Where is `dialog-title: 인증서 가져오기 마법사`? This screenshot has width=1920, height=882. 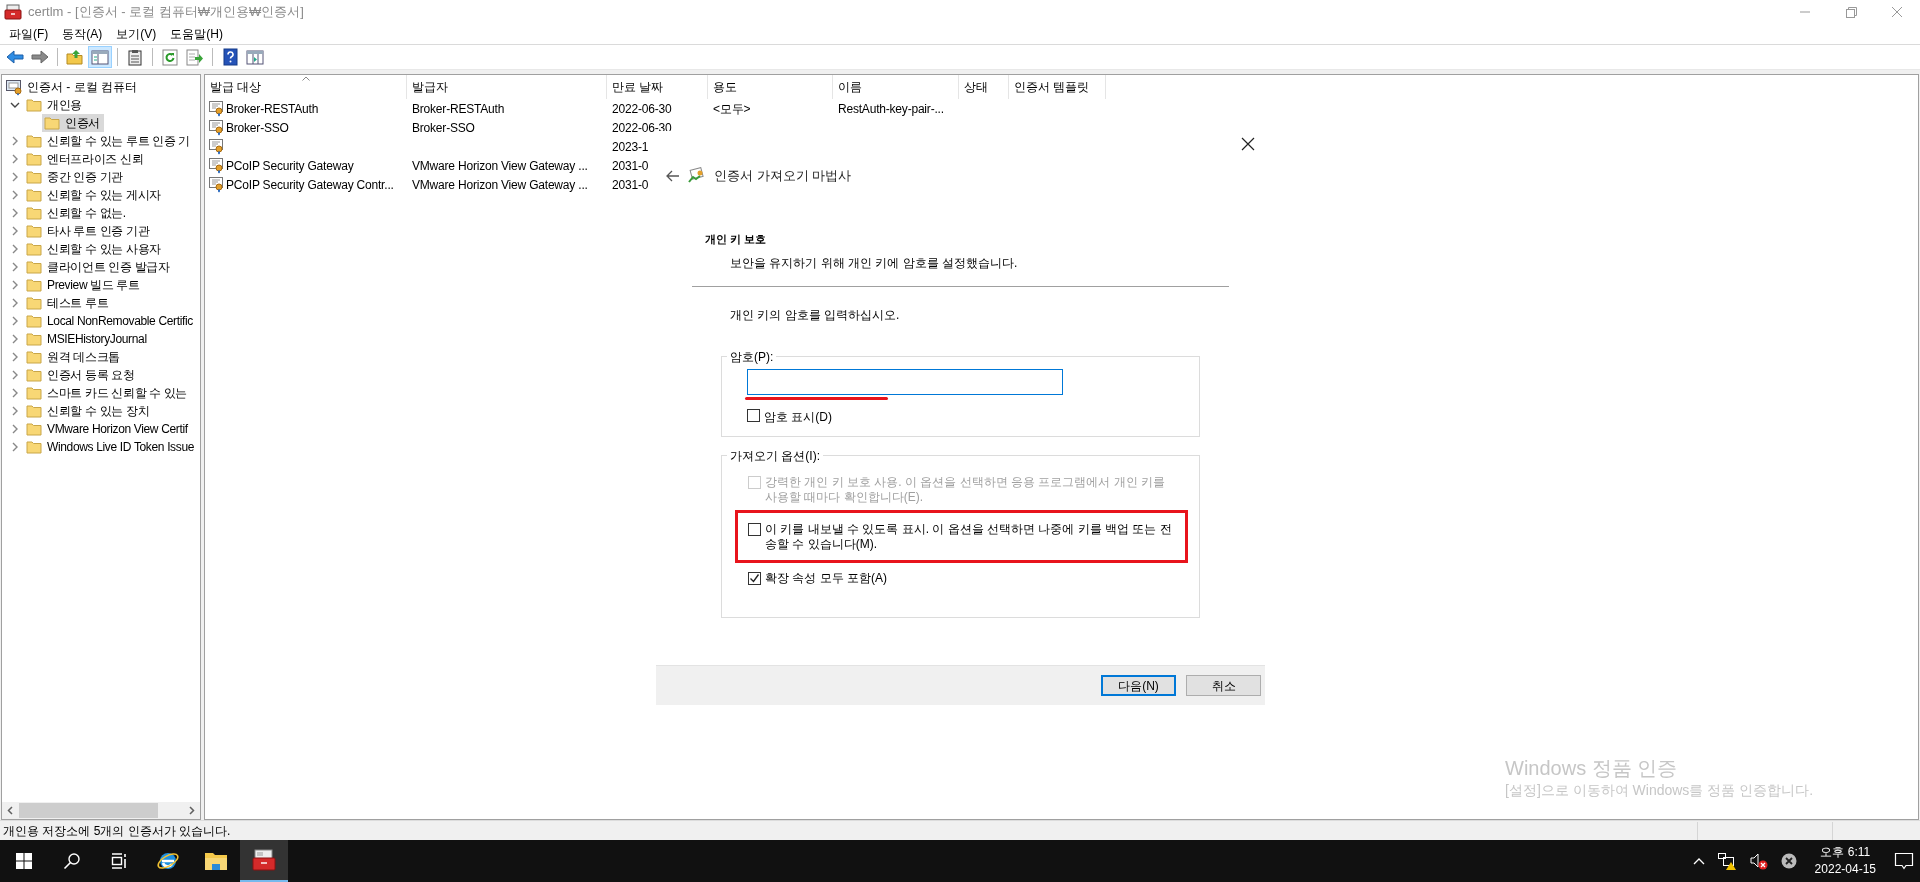
dialog-title: 인증서 가져오기 마법사 is located at coordinates (783, 176).